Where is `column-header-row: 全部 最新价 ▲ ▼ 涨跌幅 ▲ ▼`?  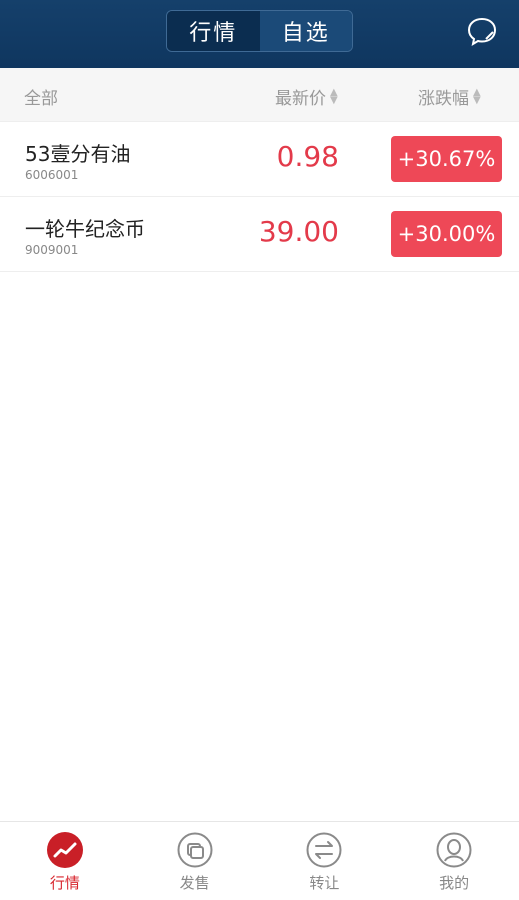
column-header-row: 全部 最新价 ▲ ▼ 涨跌幅 ▲ ▼ is located at coordinates (259, 95).